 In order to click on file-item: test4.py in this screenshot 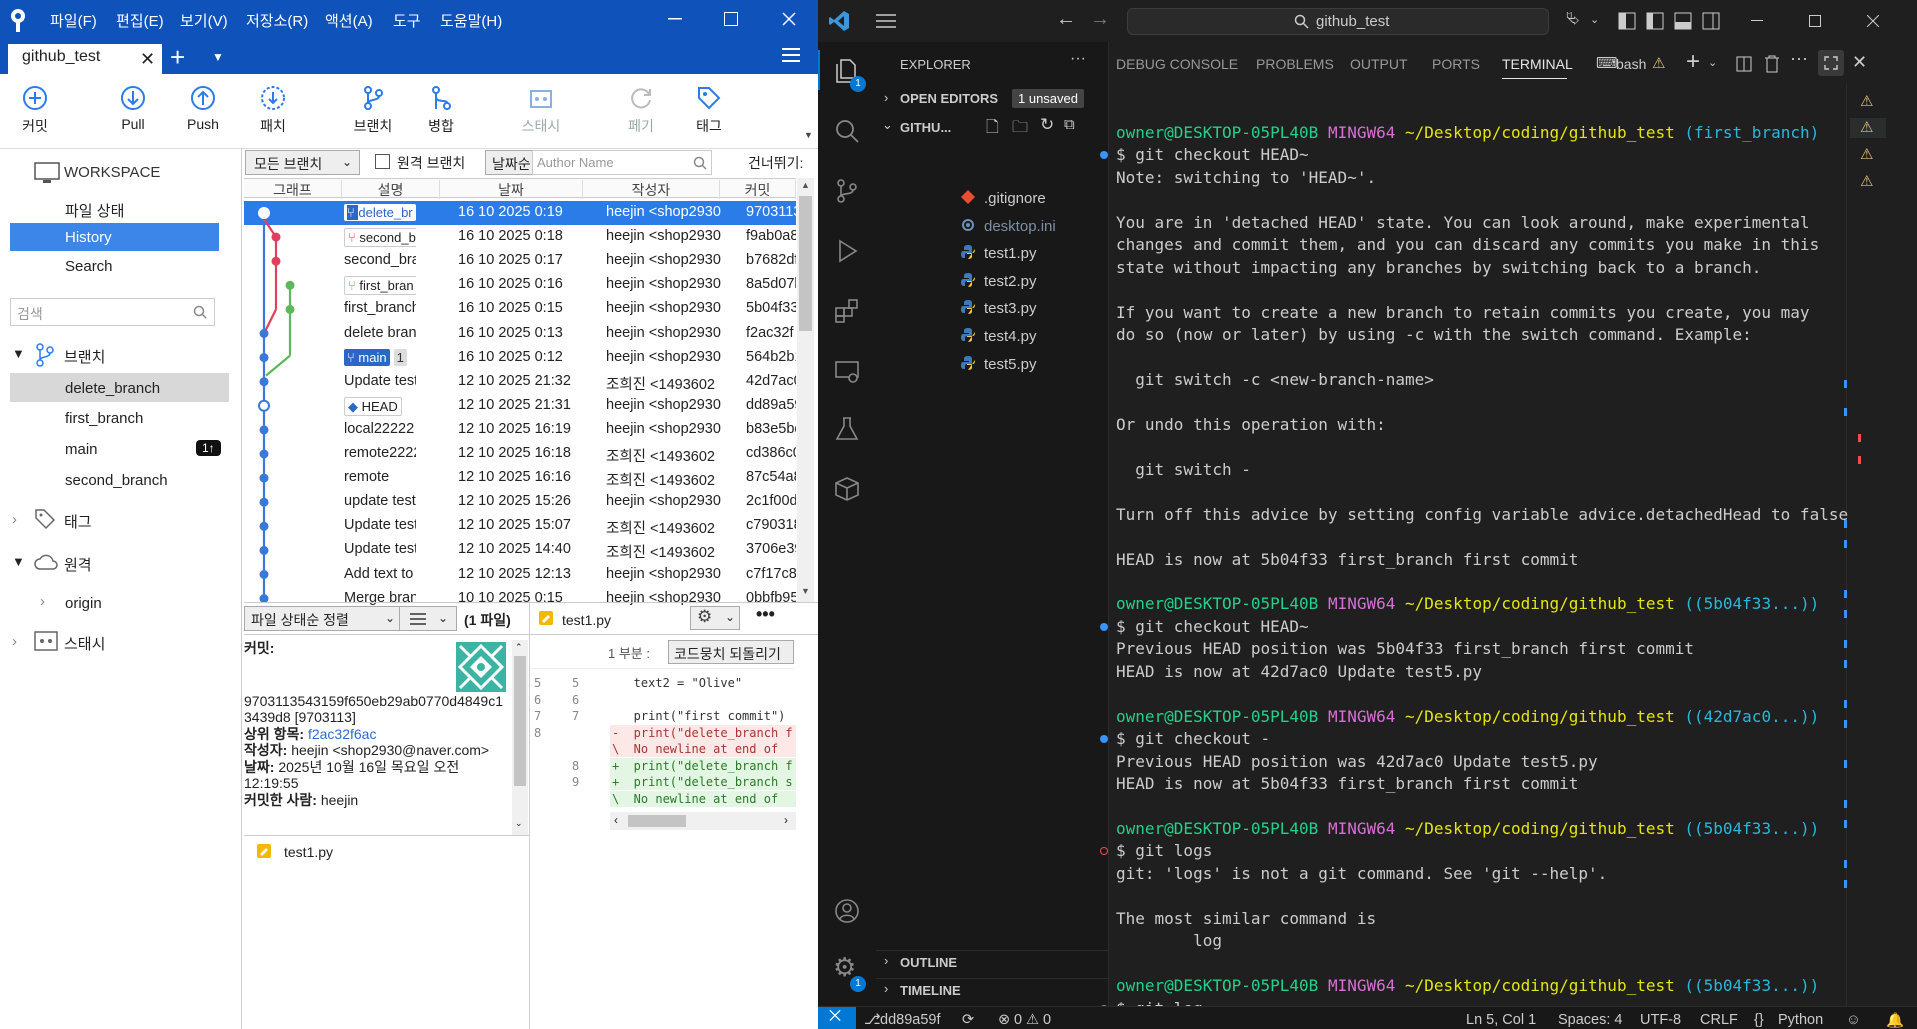, I will do `click(999, 336)`.